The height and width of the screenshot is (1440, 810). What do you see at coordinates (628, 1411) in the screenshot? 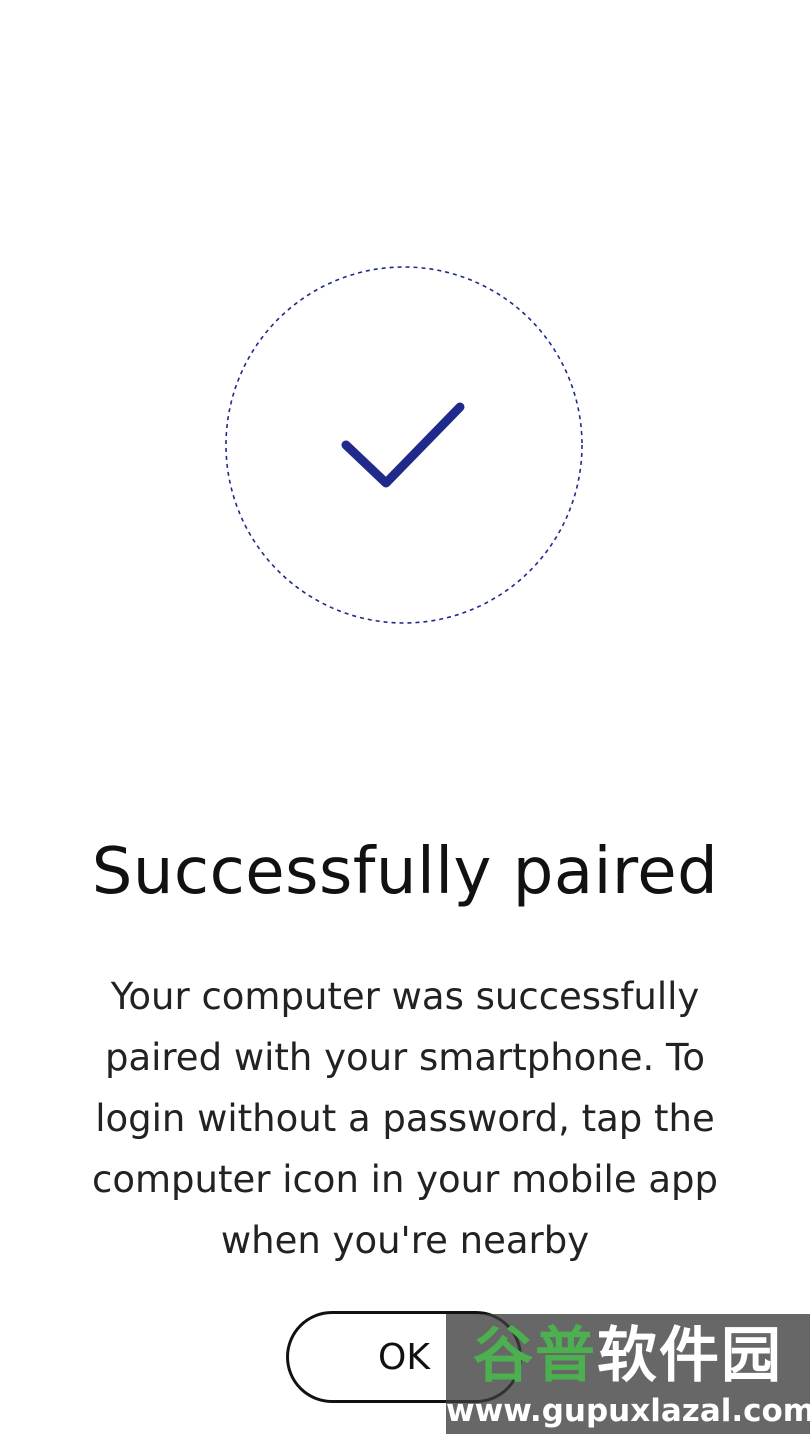
I see `watermark-url: www.gupuxlazal.com` at bounding box center [628, 1411].